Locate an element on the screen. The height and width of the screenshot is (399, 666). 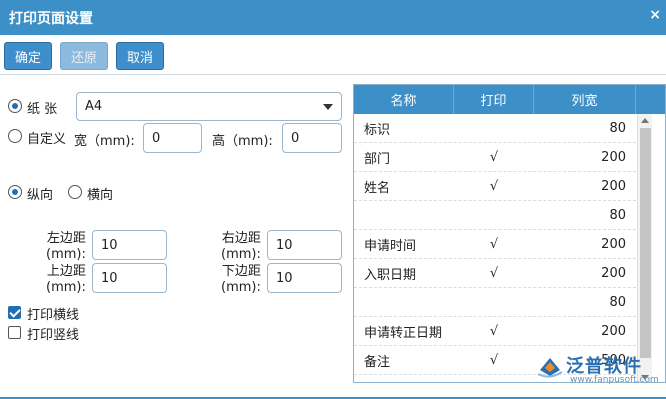
scrollbar-thumb is located at coordinates (645, 243).